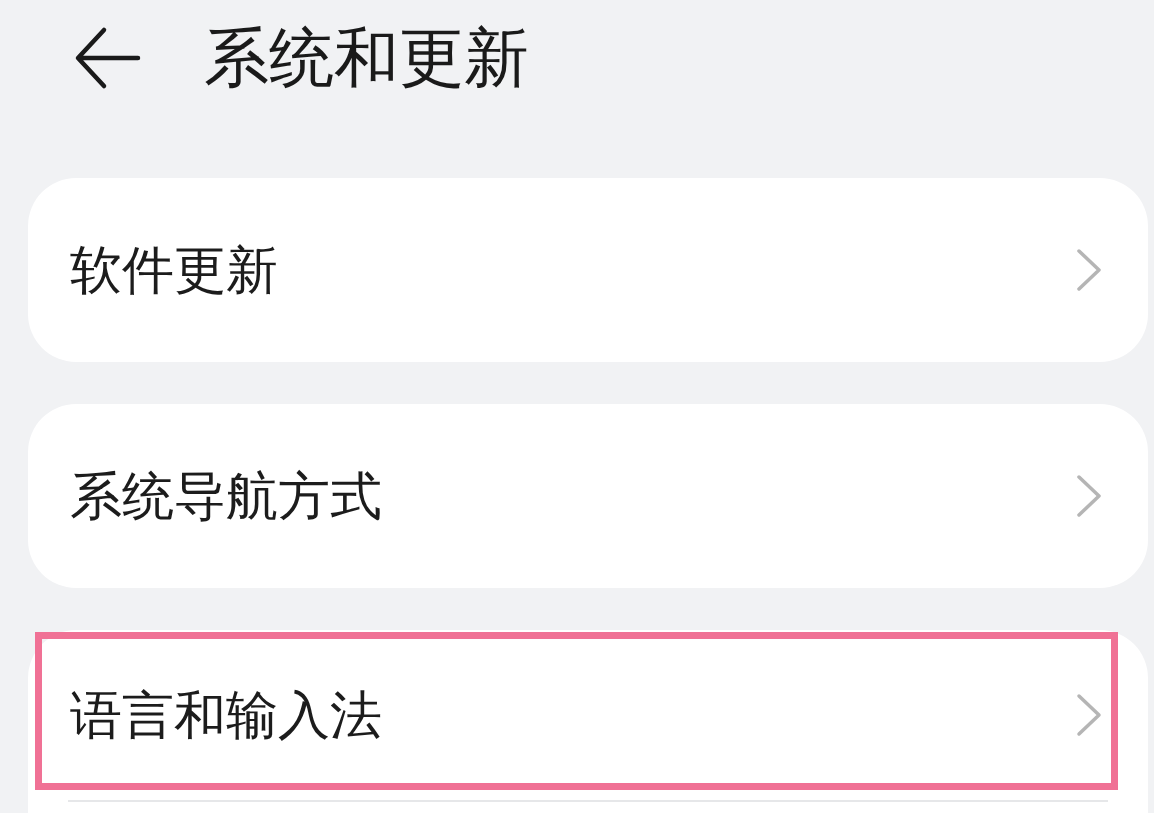 This screenshot has height=813, width=1154. I want to click on item-label: 系统导航方式, so click(226, 496).